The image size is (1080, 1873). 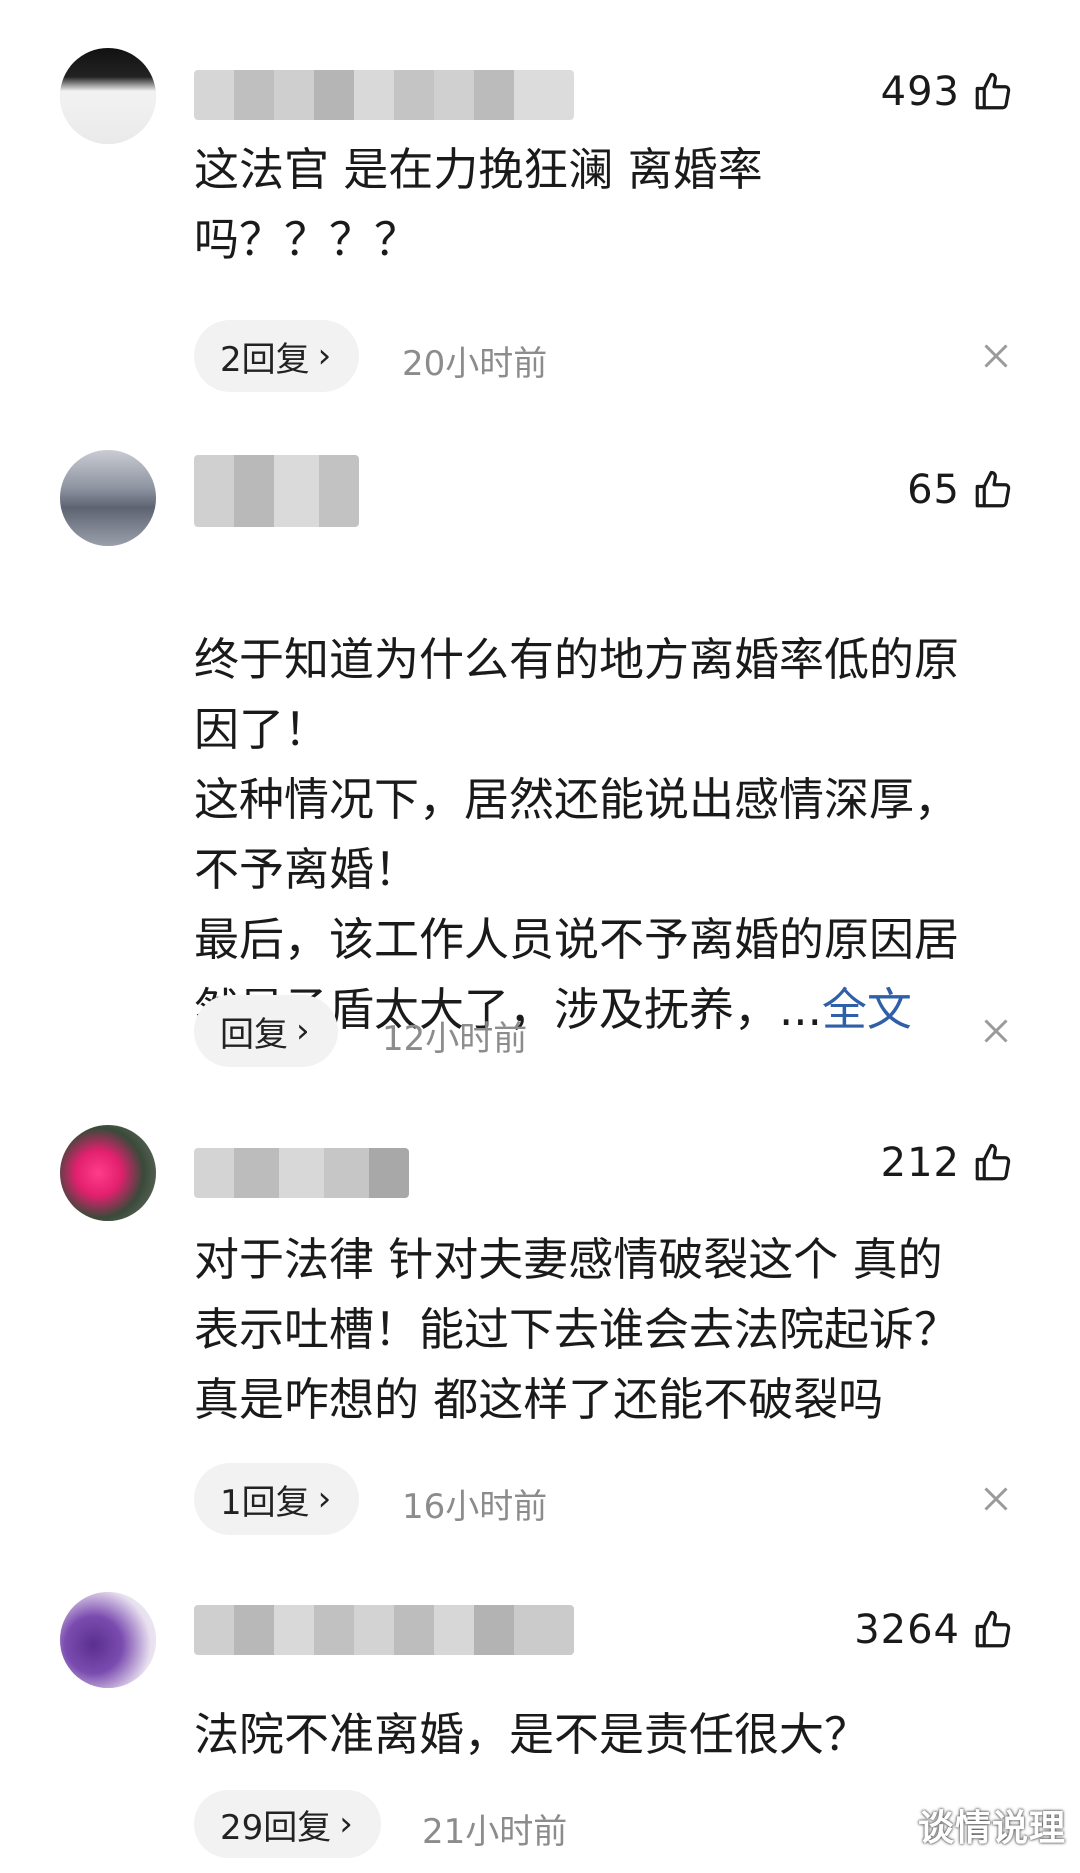 I want to click on like-button: 212, so click(x=947, y=1163).